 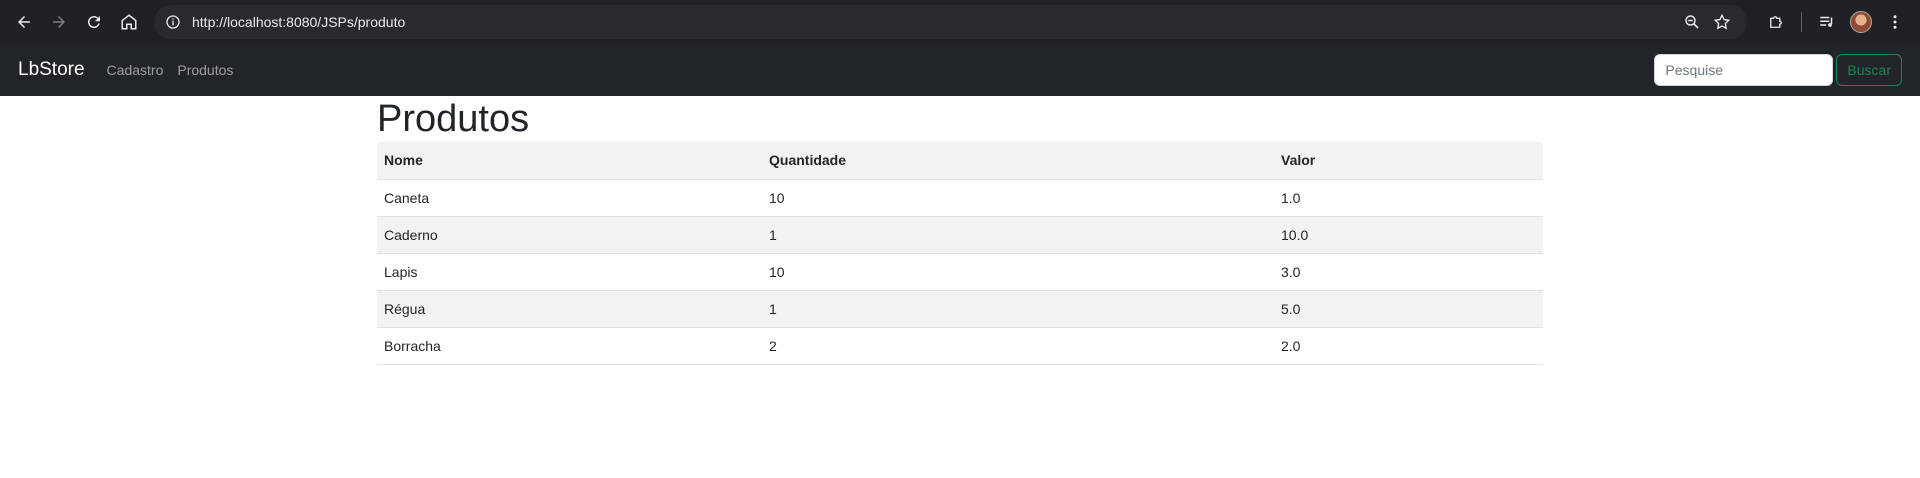 I want to click on cell-valor: 1.0, so click(x=1408, y=198).